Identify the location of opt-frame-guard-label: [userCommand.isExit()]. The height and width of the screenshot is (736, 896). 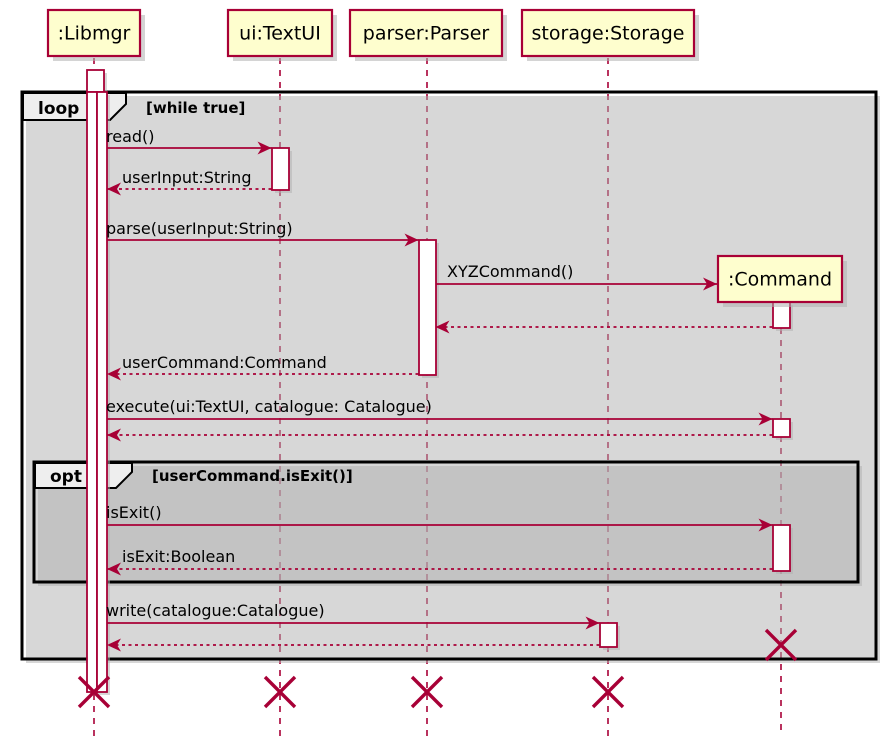
(252, 476).